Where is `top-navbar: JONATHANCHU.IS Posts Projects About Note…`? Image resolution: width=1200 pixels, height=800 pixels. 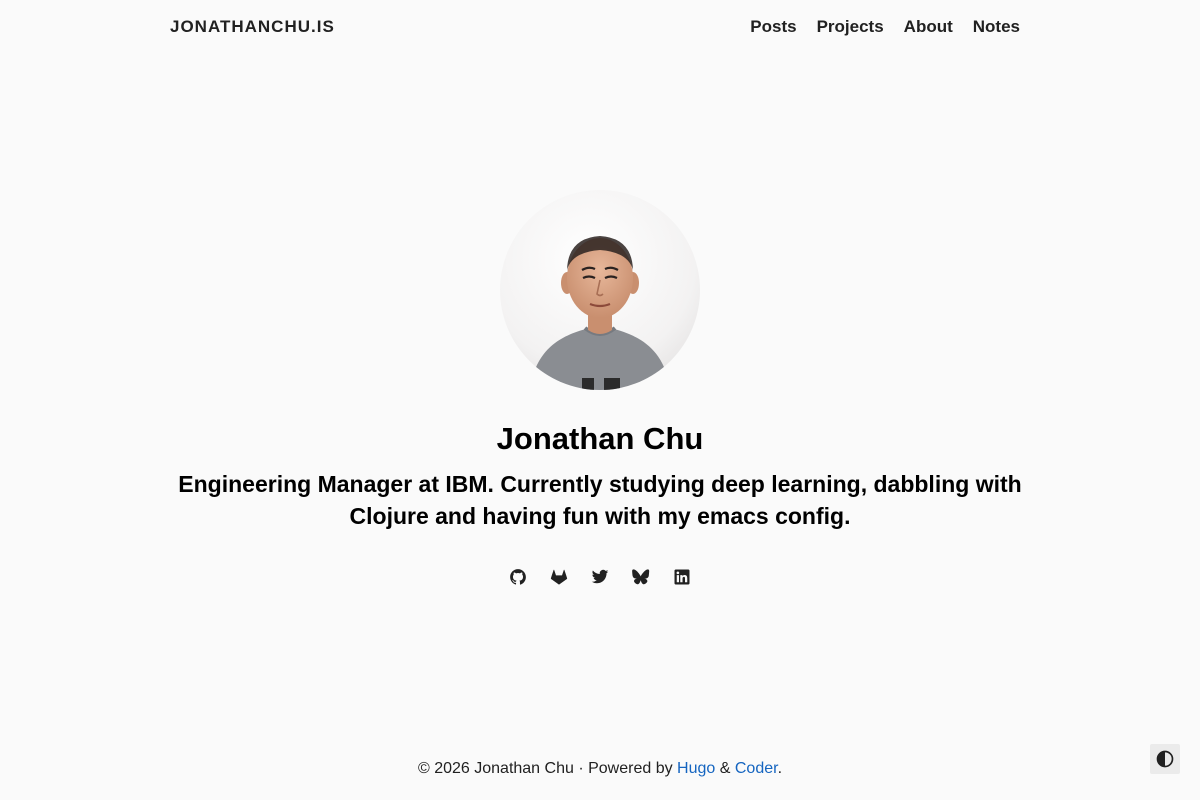
top-navbar: JONATHANCHU.IS Posts Projects About Note… is located at coordinates (595, 27).